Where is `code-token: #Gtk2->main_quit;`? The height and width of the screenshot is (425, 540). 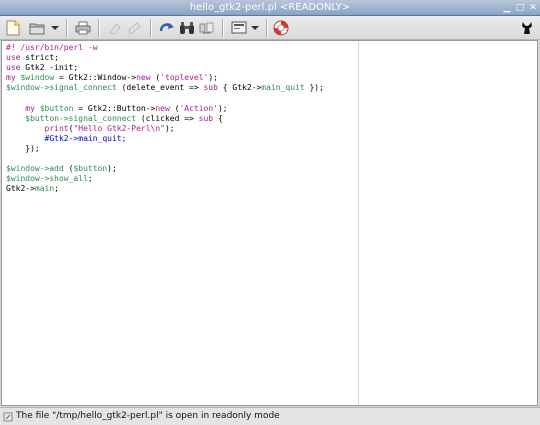 code-token: #Gtk2->main_quit; is located at coordinates (85, 138).